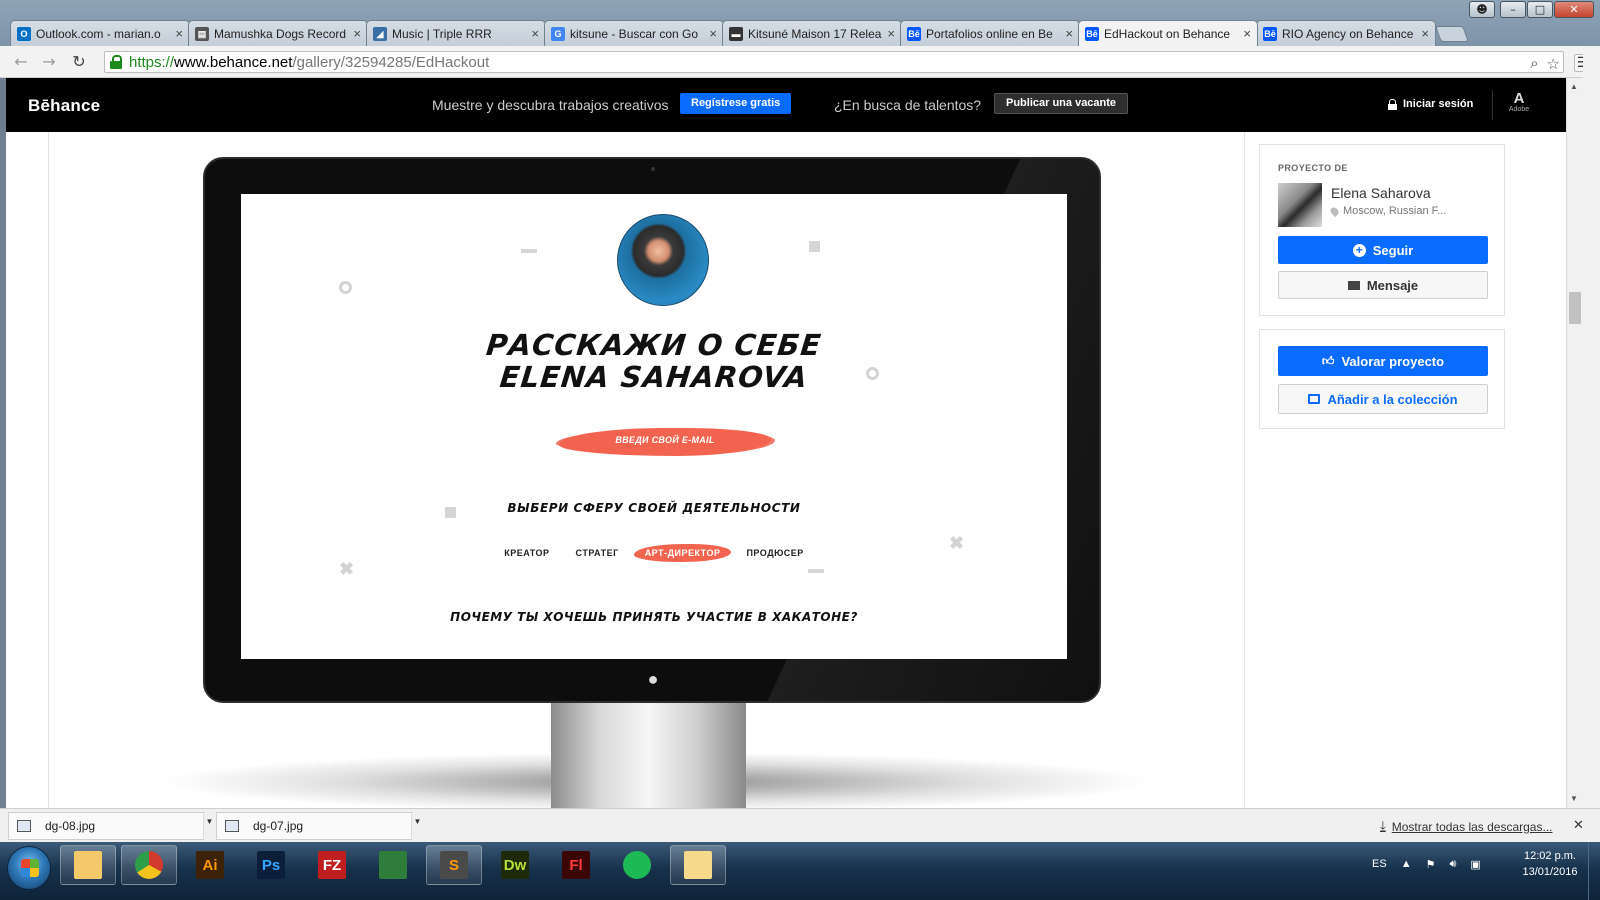 The image size is (1600, 900). Describe the element at coordinates (914, 33) in the screenshot. I see `behance-icon: Bē` at that location.